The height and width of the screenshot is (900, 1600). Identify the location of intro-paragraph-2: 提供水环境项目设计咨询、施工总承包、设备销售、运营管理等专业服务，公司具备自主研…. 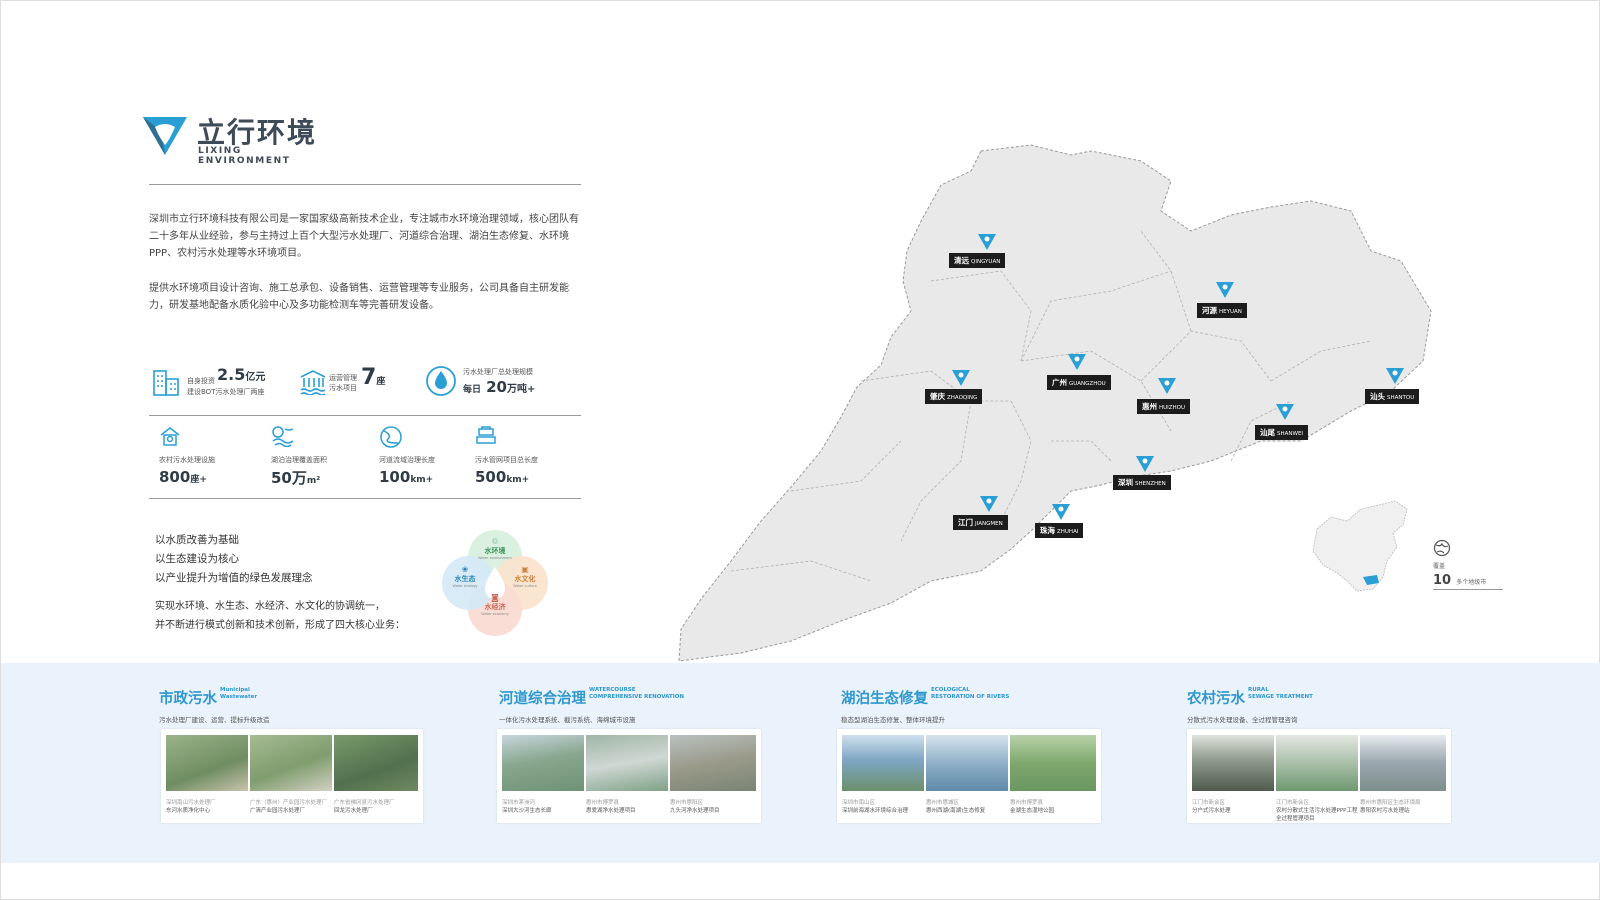
(359, 297).